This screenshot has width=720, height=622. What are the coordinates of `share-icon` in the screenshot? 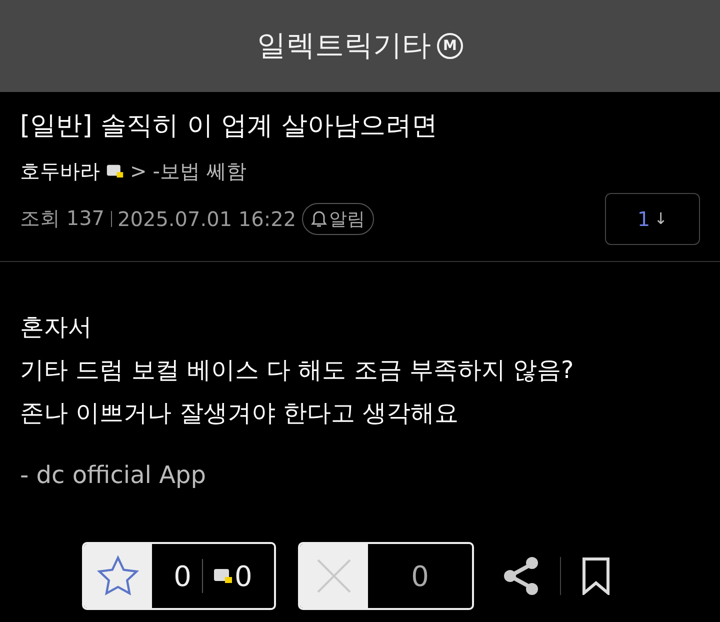 It's located at (521, 576).